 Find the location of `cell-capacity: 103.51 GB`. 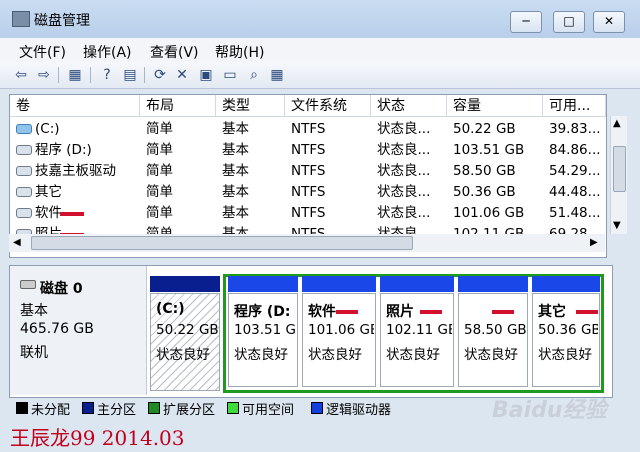

cell-capacity: 103.51 GB is located at coordinates (498, 150).